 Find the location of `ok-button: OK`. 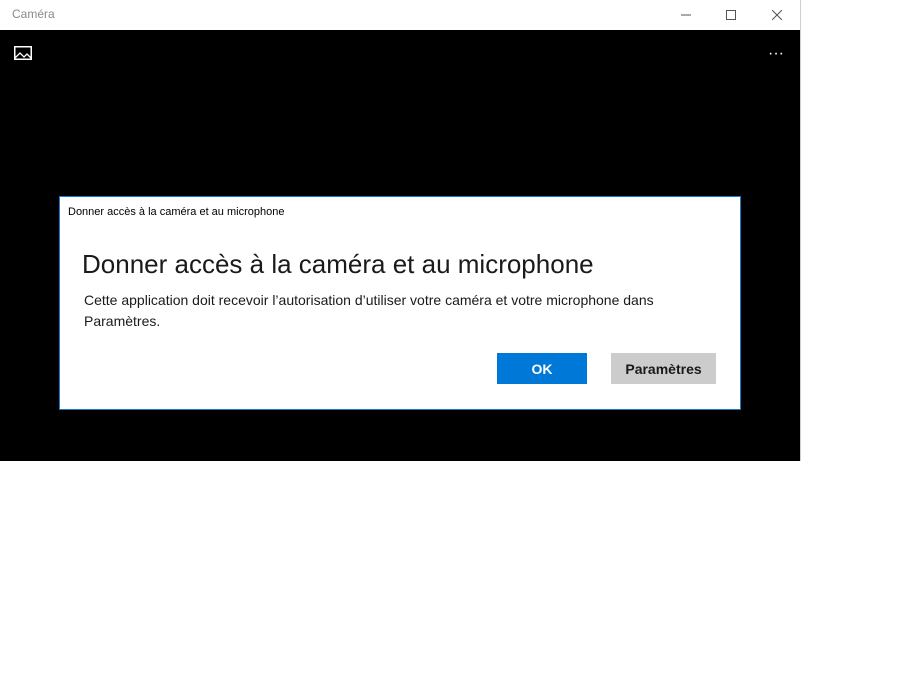

ok-button: OK is located at coordinates (542, 368).